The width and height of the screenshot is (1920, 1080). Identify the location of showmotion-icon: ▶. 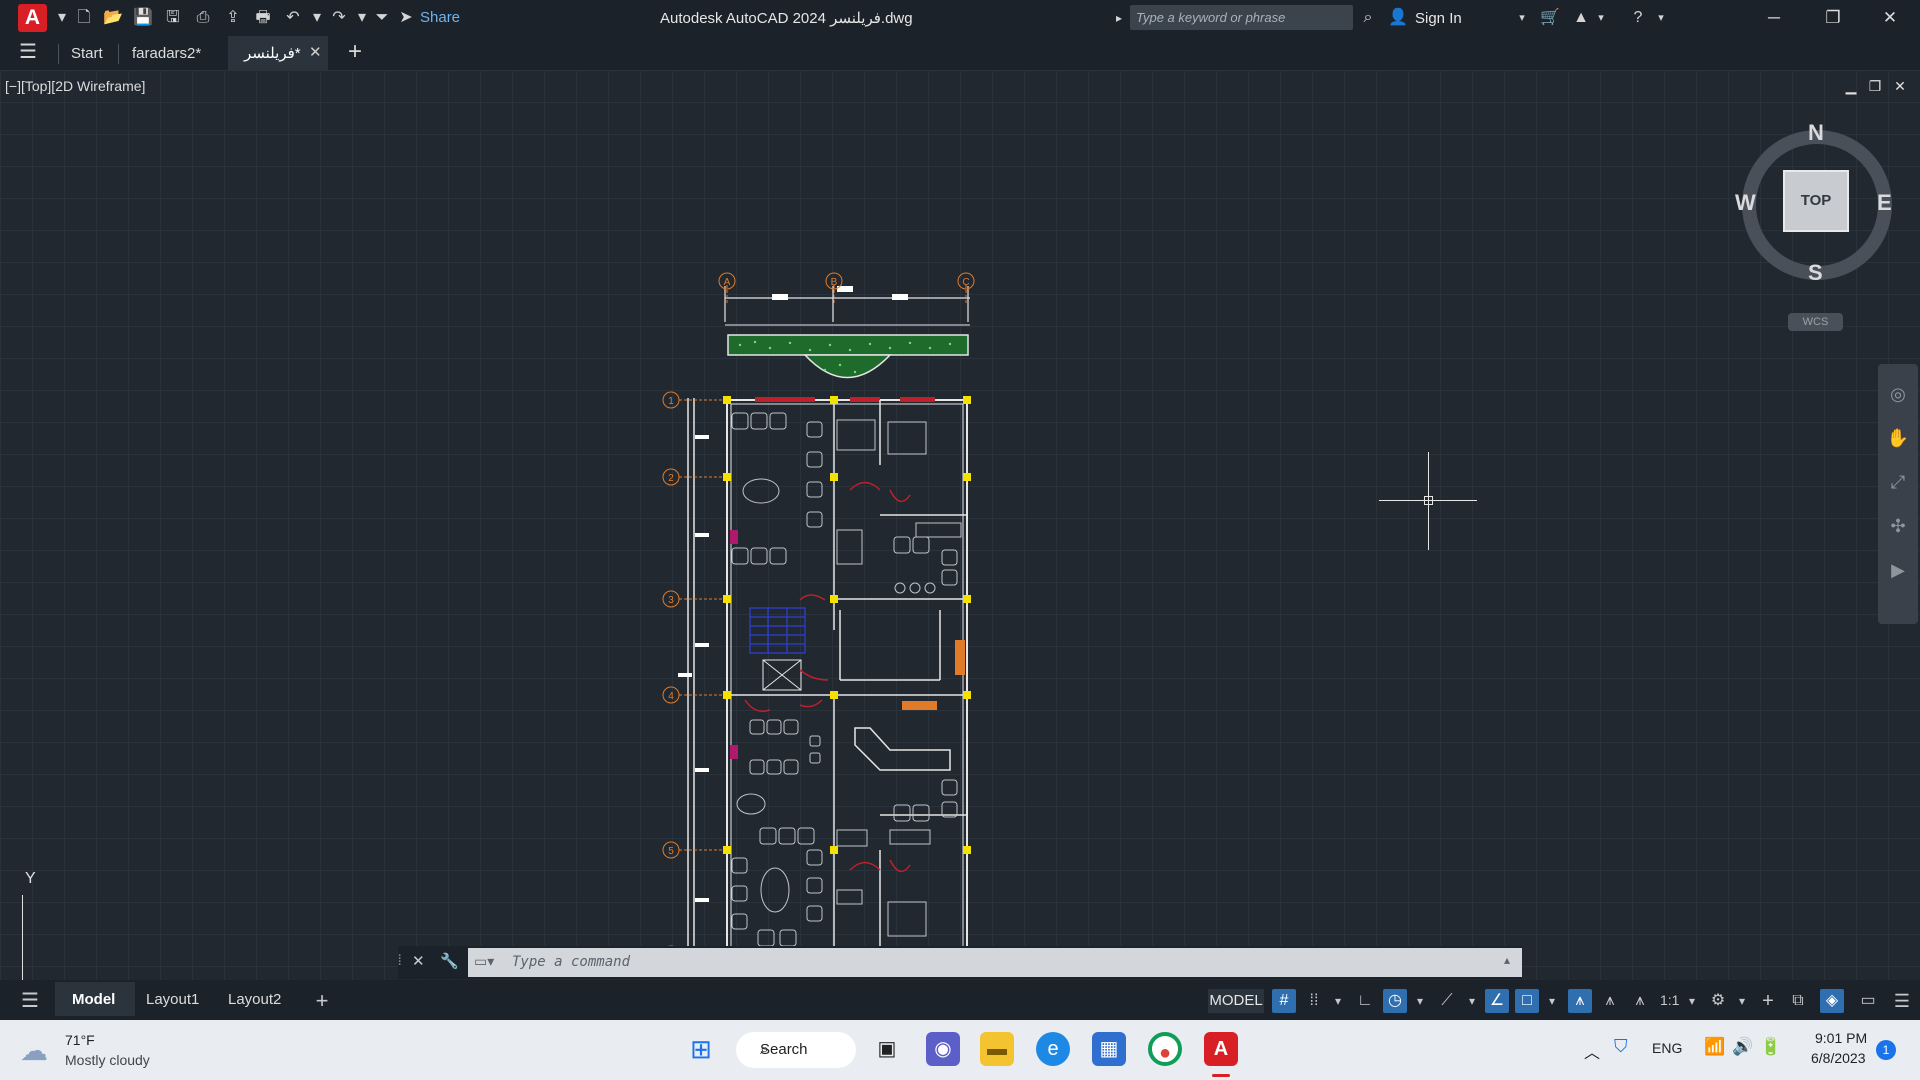
(1898, 570).